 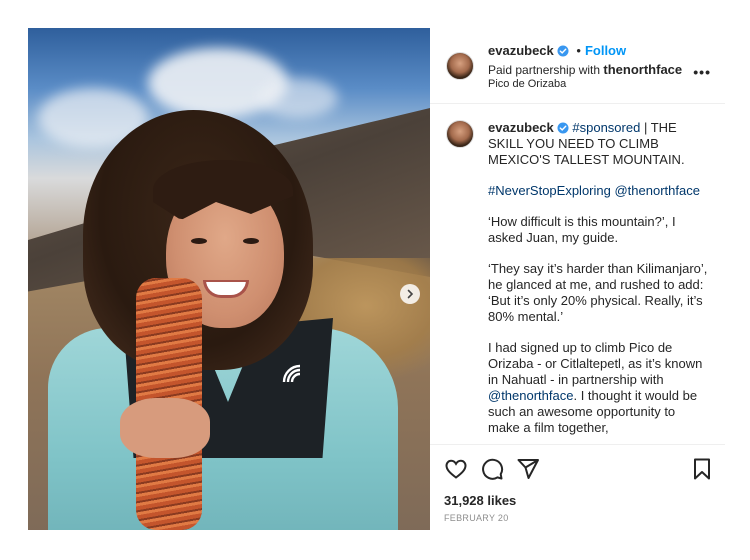 What do you see at coordinates (528, 469) in the screenshot?
I see `send-icon` at bounding box center [528, 469].